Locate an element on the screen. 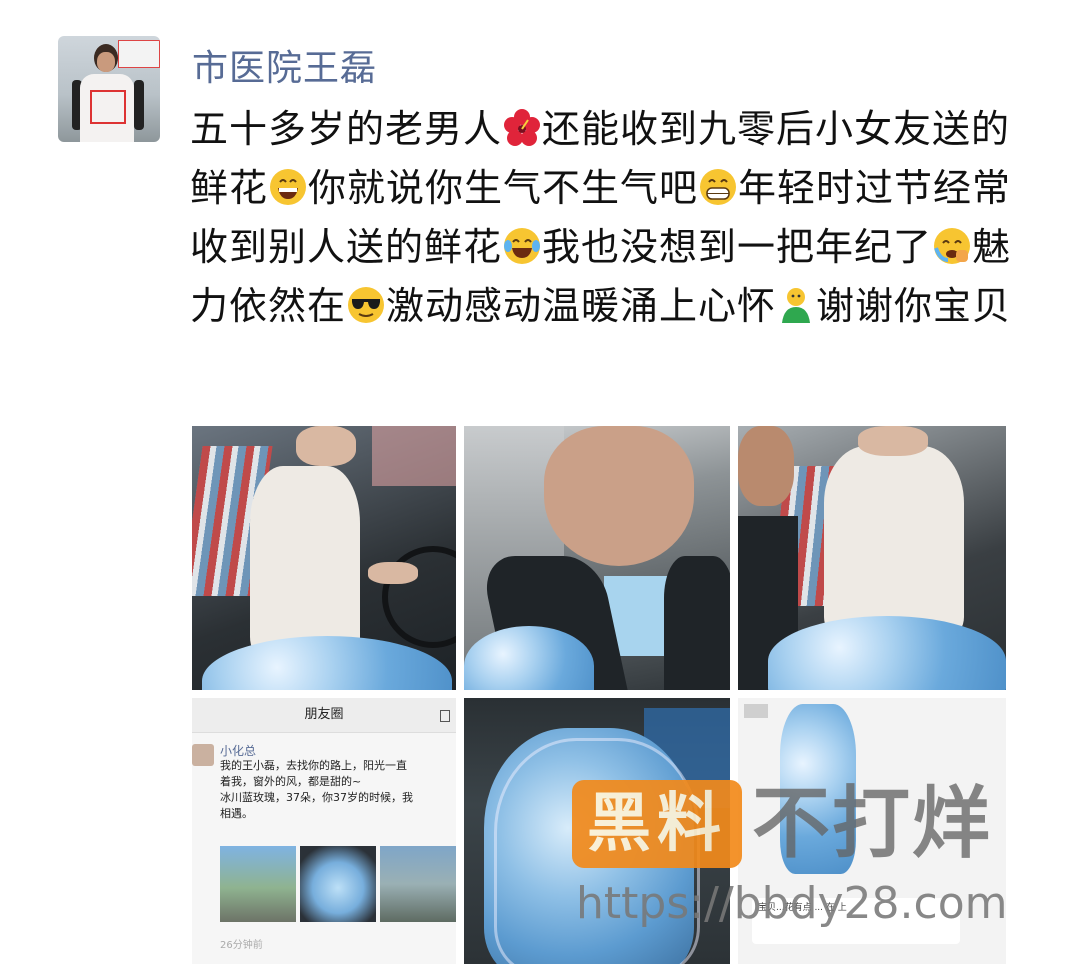 This screenshot has width=1080, height=979. green-figure-icon is located at coordinates (796, 305).